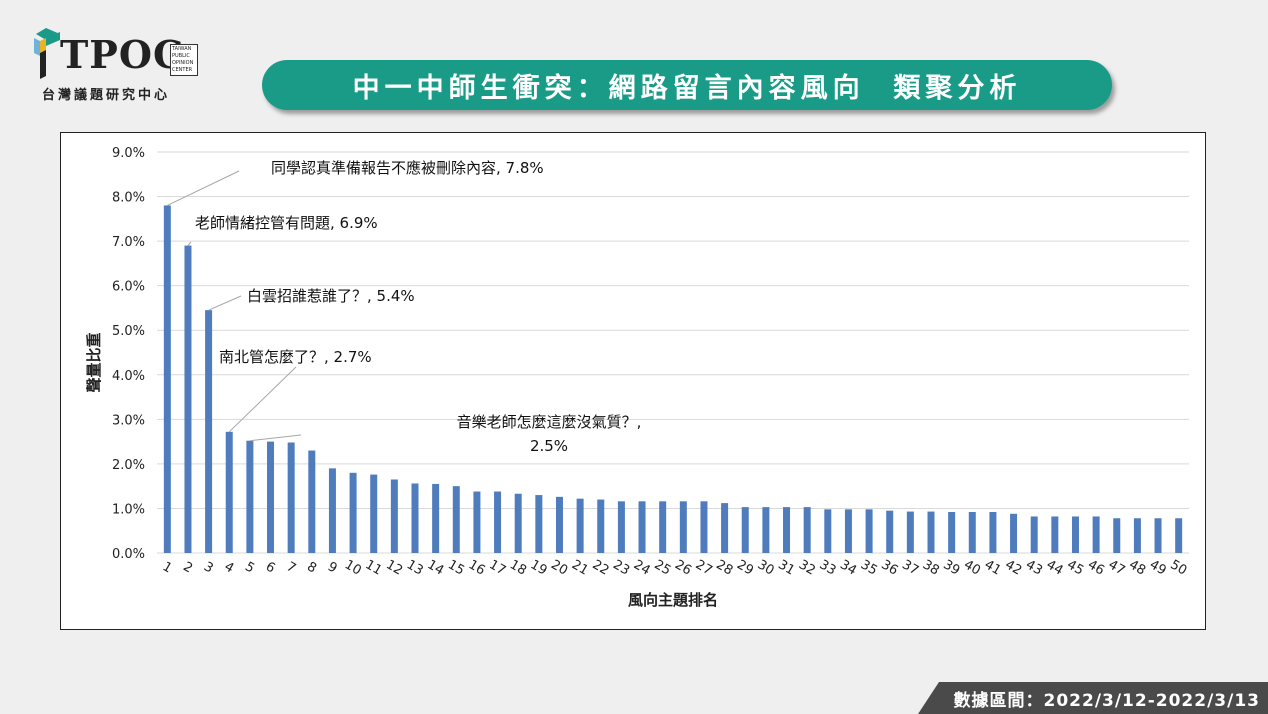  I want to click on x-axis-title: 風向主題排名, so click(673, 600).